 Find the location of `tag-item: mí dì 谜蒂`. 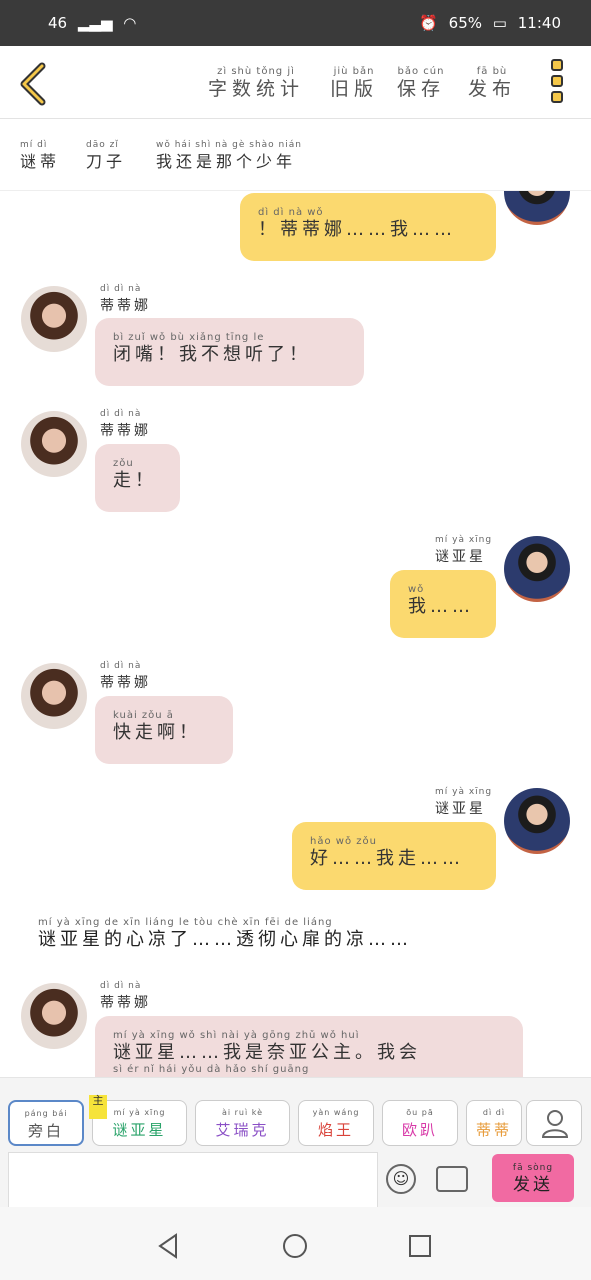

tag-item: mí dì 谜蒂 is located at coordinates (40, 156).